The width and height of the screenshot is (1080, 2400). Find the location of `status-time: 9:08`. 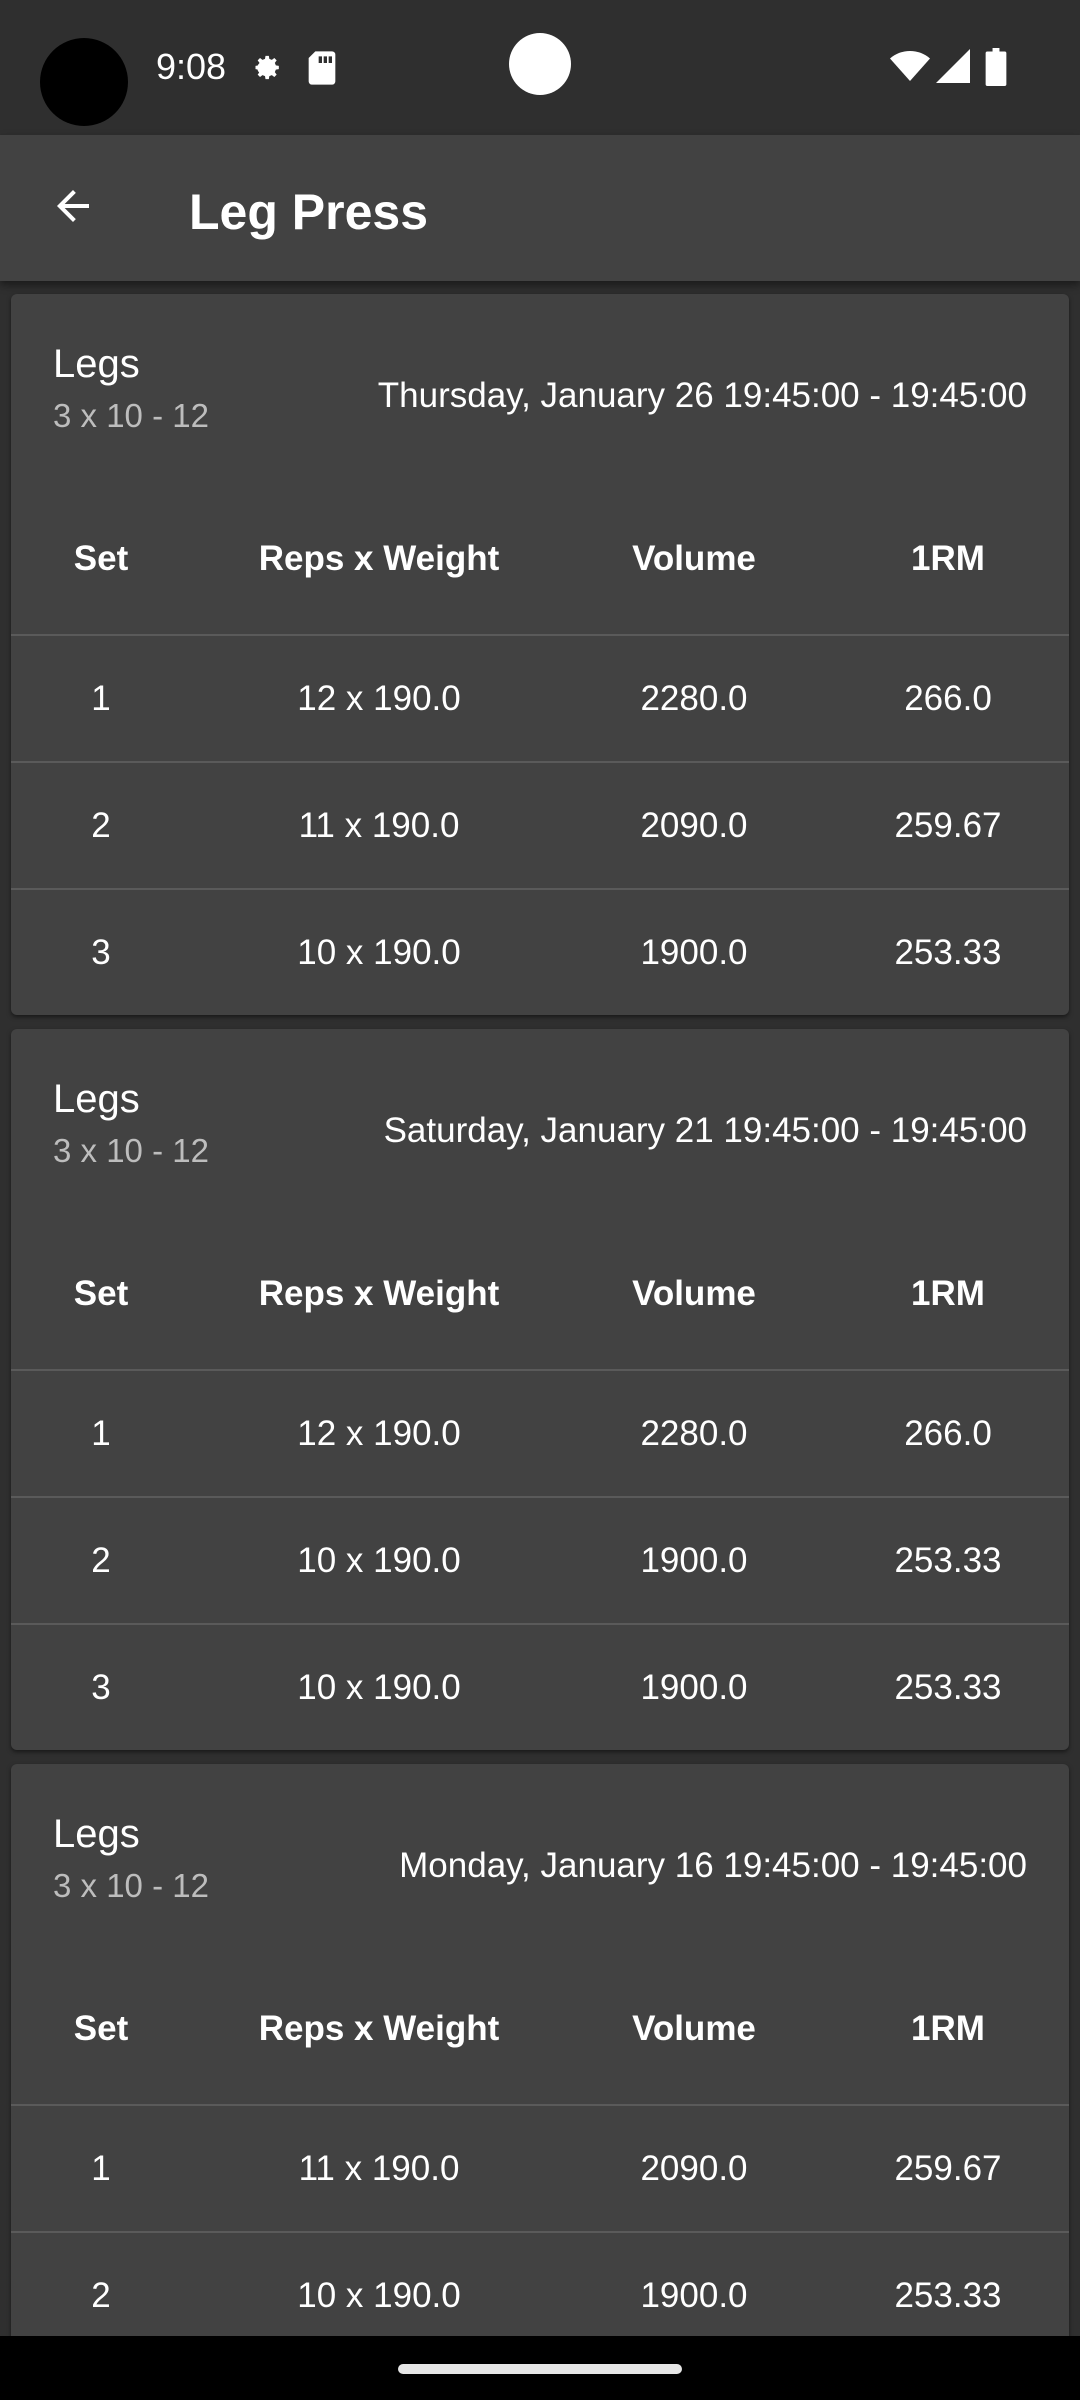

status-time: 9:08 is located at coordinates (191, 66).